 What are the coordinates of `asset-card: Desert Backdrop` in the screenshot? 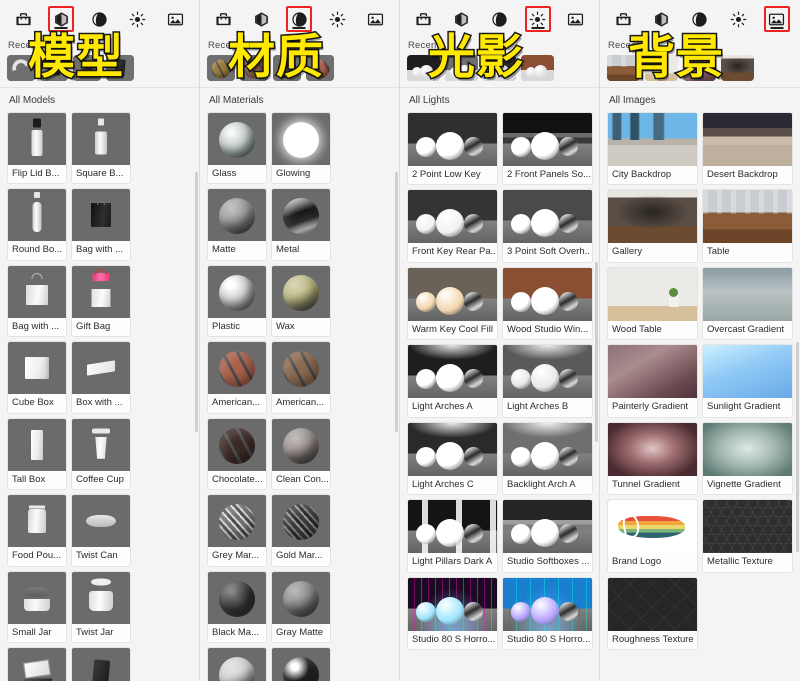 It's located at (747, 149).